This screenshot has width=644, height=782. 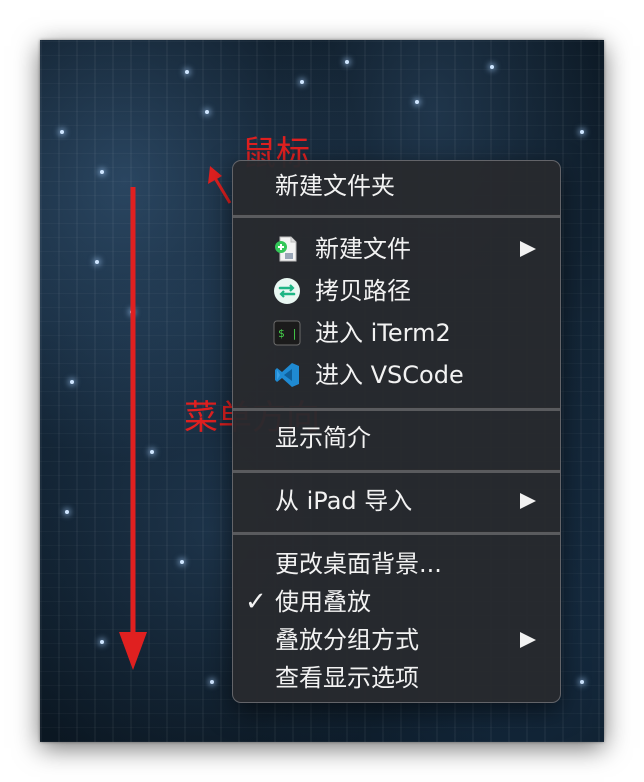 I want to click on menu-item-import-from-ipad: 从 iPad 导入, so click(x=396, y=501).